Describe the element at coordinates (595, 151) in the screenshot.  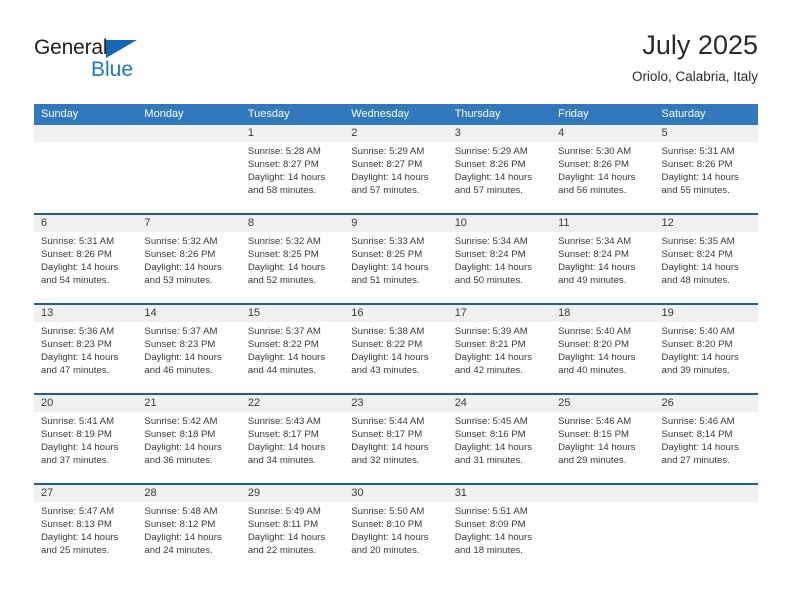
I see `sunrise-text: Sunrise: 5:30 AM` at that location.